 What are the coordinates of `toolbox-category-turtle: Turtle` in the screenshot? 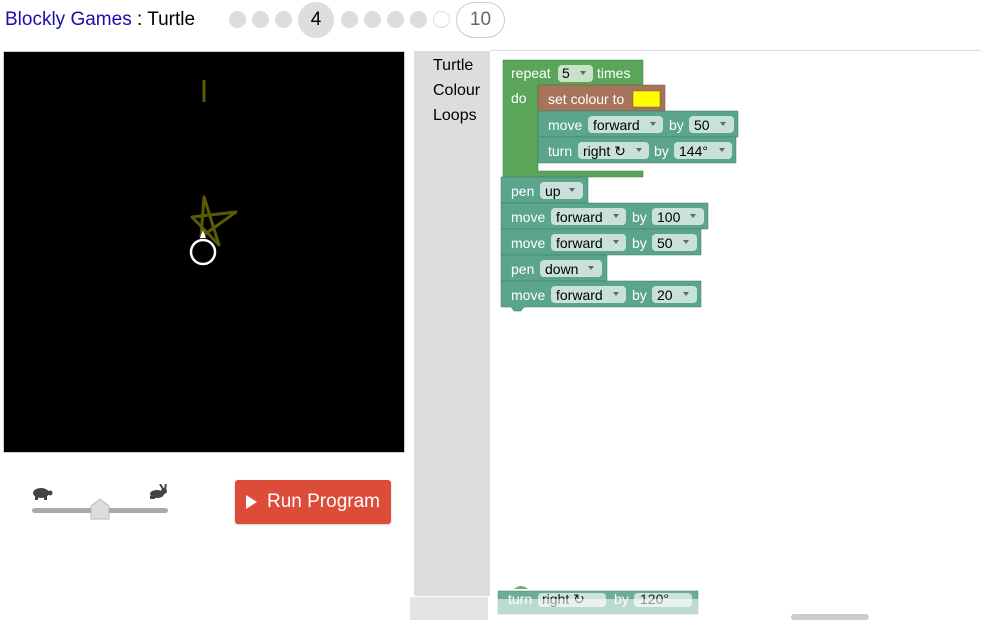 It's located at (452, 65).